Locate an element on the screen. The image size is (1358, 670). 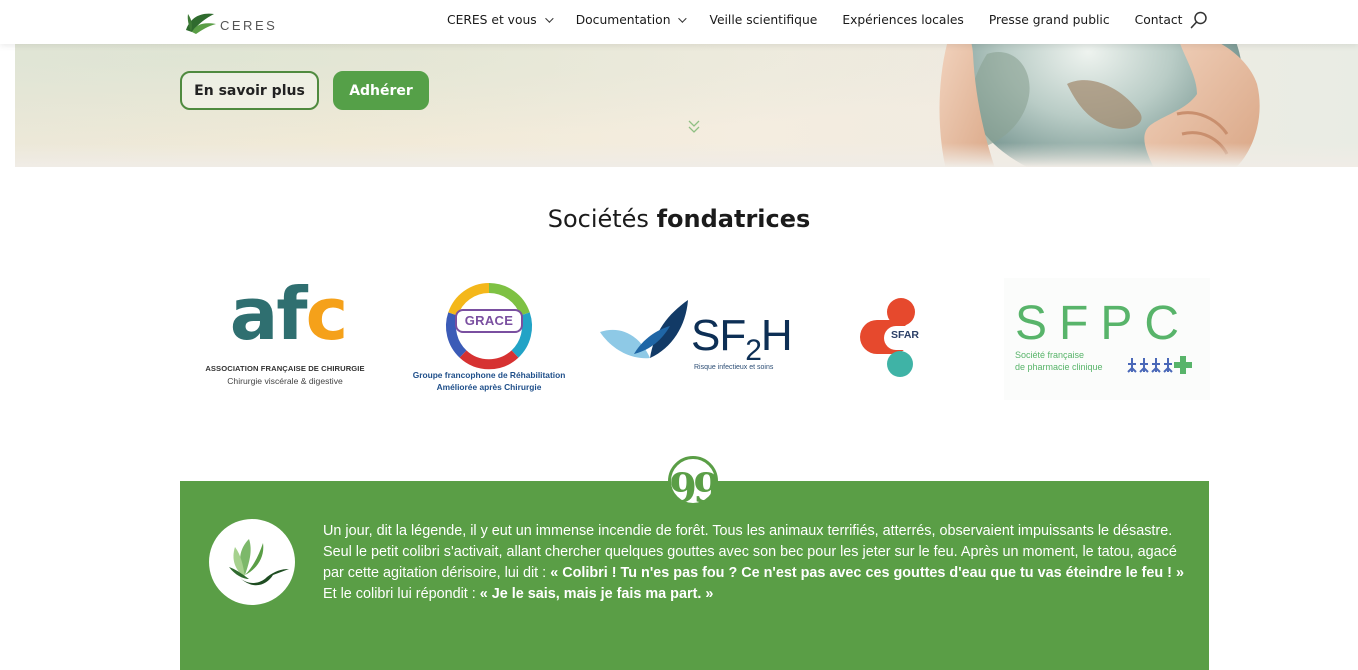
leaf-logo-icon is located at coordinates (201, 23).